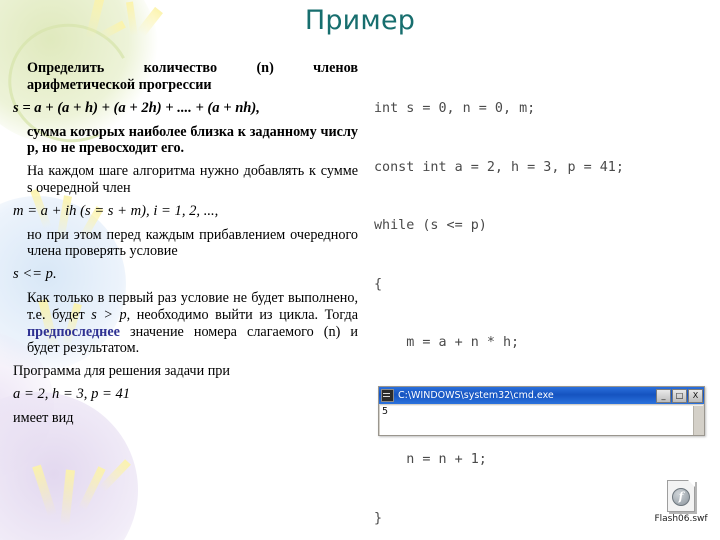  What do you see at coordinates (385, 411) in the screenshot?
I see `console-output-text: 5` at bounding box center [385, 411].